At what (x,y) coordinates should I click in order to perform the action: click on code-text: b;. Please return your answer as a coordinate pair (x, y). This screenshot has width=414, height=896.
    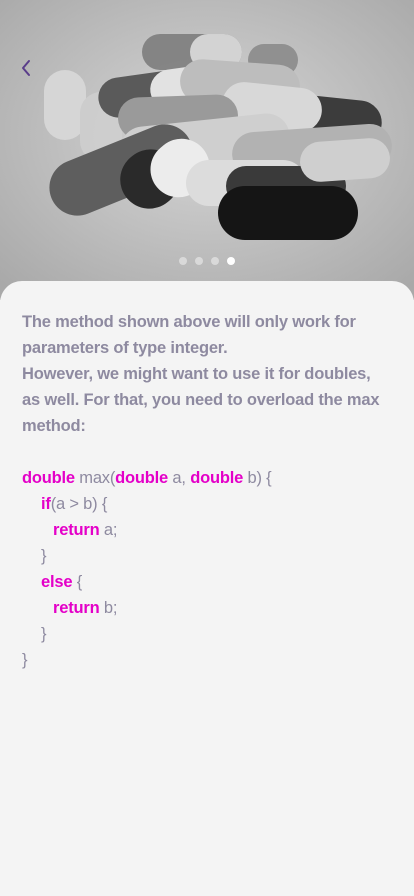
    Looking at the image, I should click on (108, 608).